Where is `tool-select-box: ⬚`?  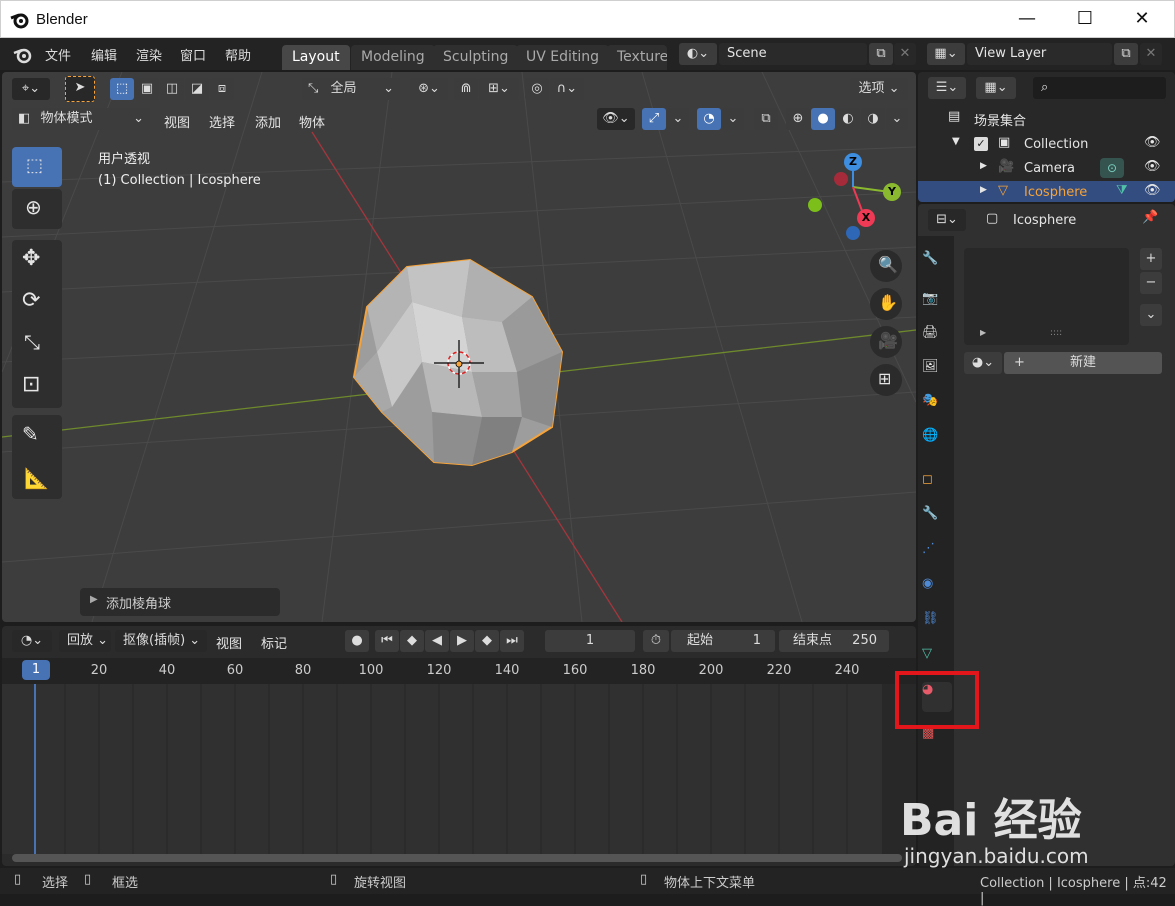 tool-select-box: ⬚ is located at coordinates (37, 167).